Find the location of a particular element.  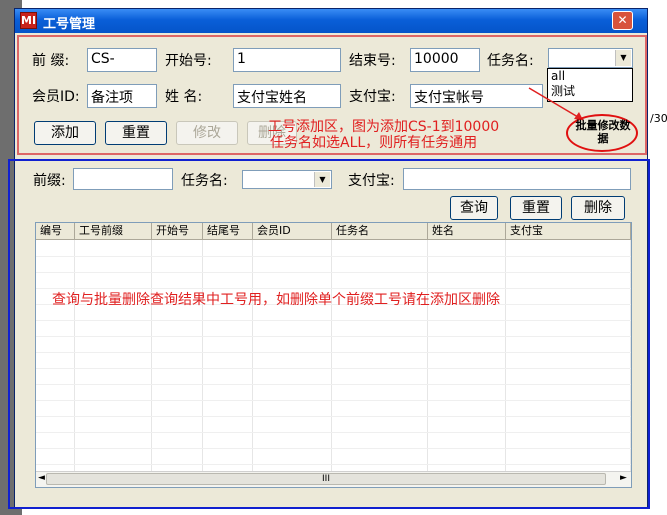

close-button: ✕ is located at coordinates (622, 20).